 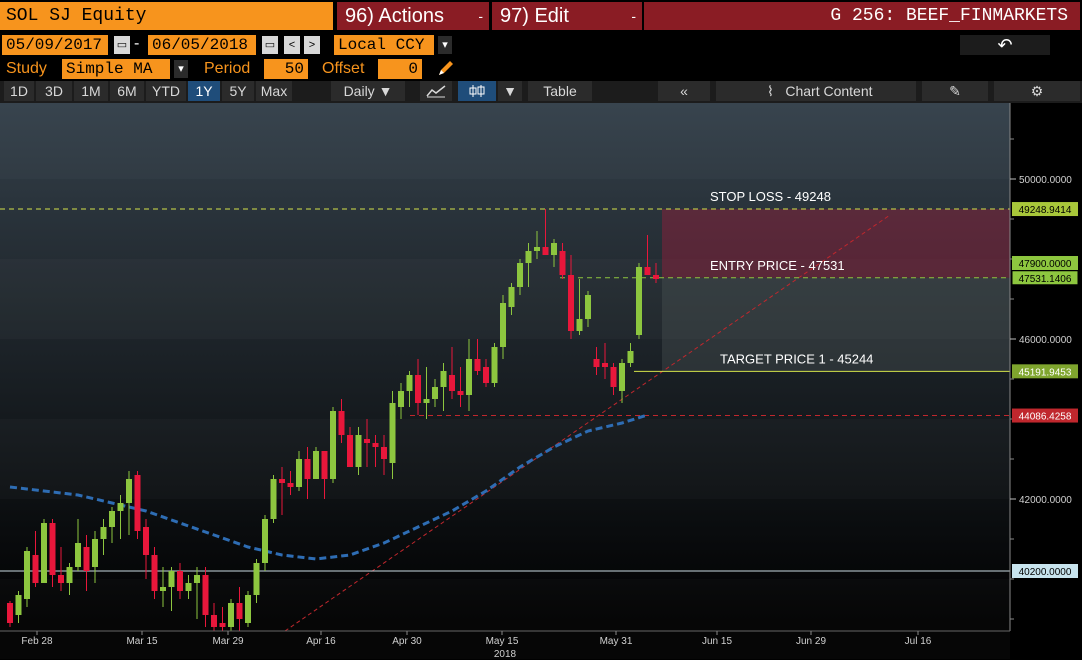 I want to click on study-dropdown-icon: ▾, so click(x=181, y=69).